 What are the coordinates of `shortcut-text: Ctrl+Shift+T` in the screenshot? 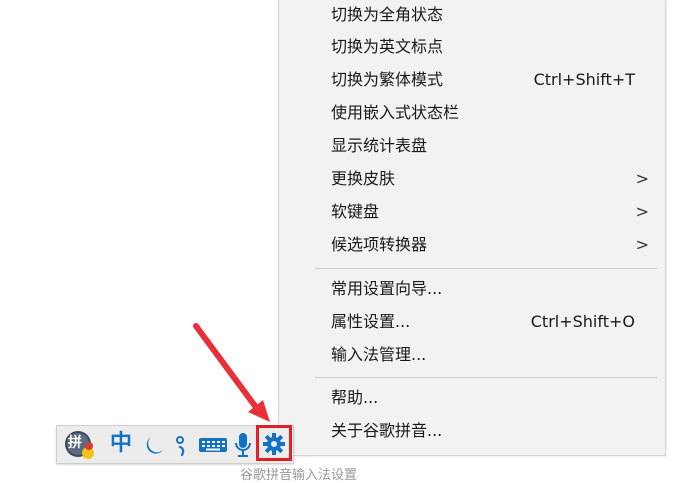 It's located at (584, 79).